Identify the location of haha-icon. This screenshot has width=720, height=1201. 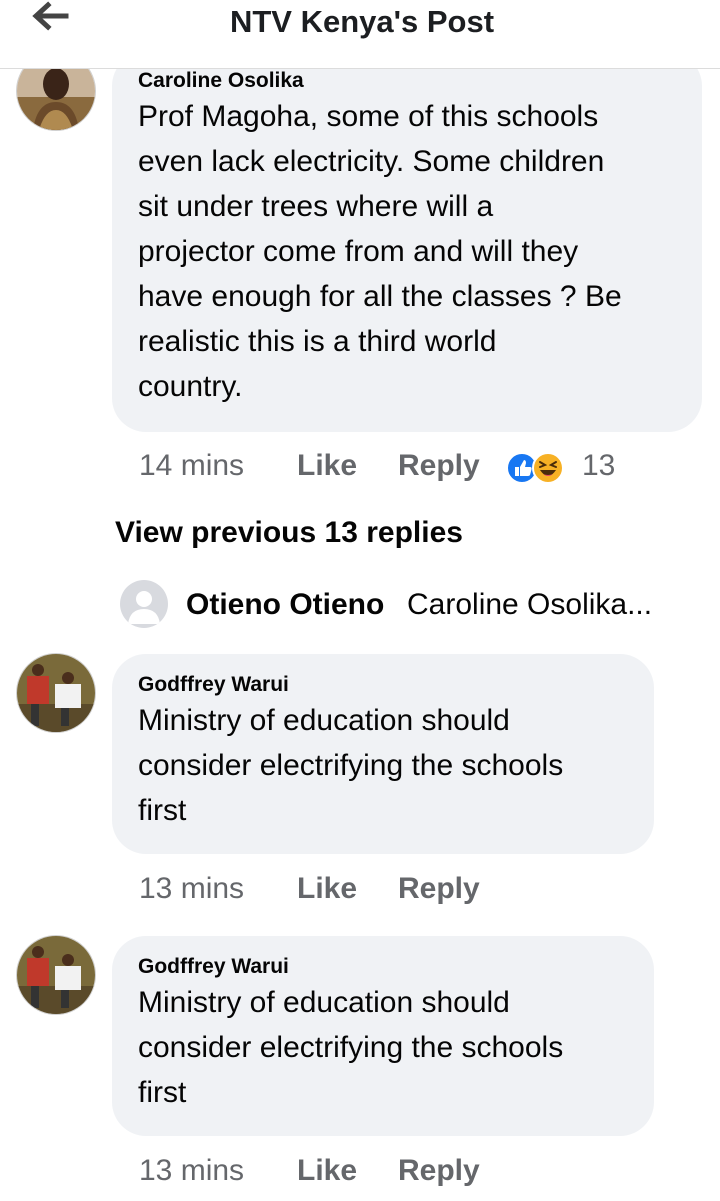
(548, 468).